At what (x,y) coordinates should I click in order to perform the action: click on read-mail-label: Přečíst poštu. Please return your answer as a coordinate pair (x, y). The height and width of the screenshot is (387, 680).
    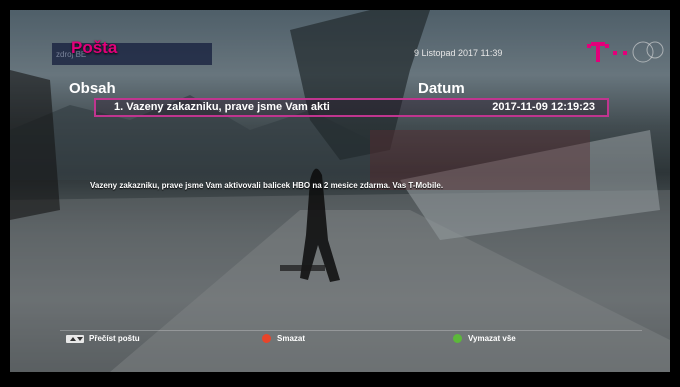
    Looking at the image, I should click on (114, 338).